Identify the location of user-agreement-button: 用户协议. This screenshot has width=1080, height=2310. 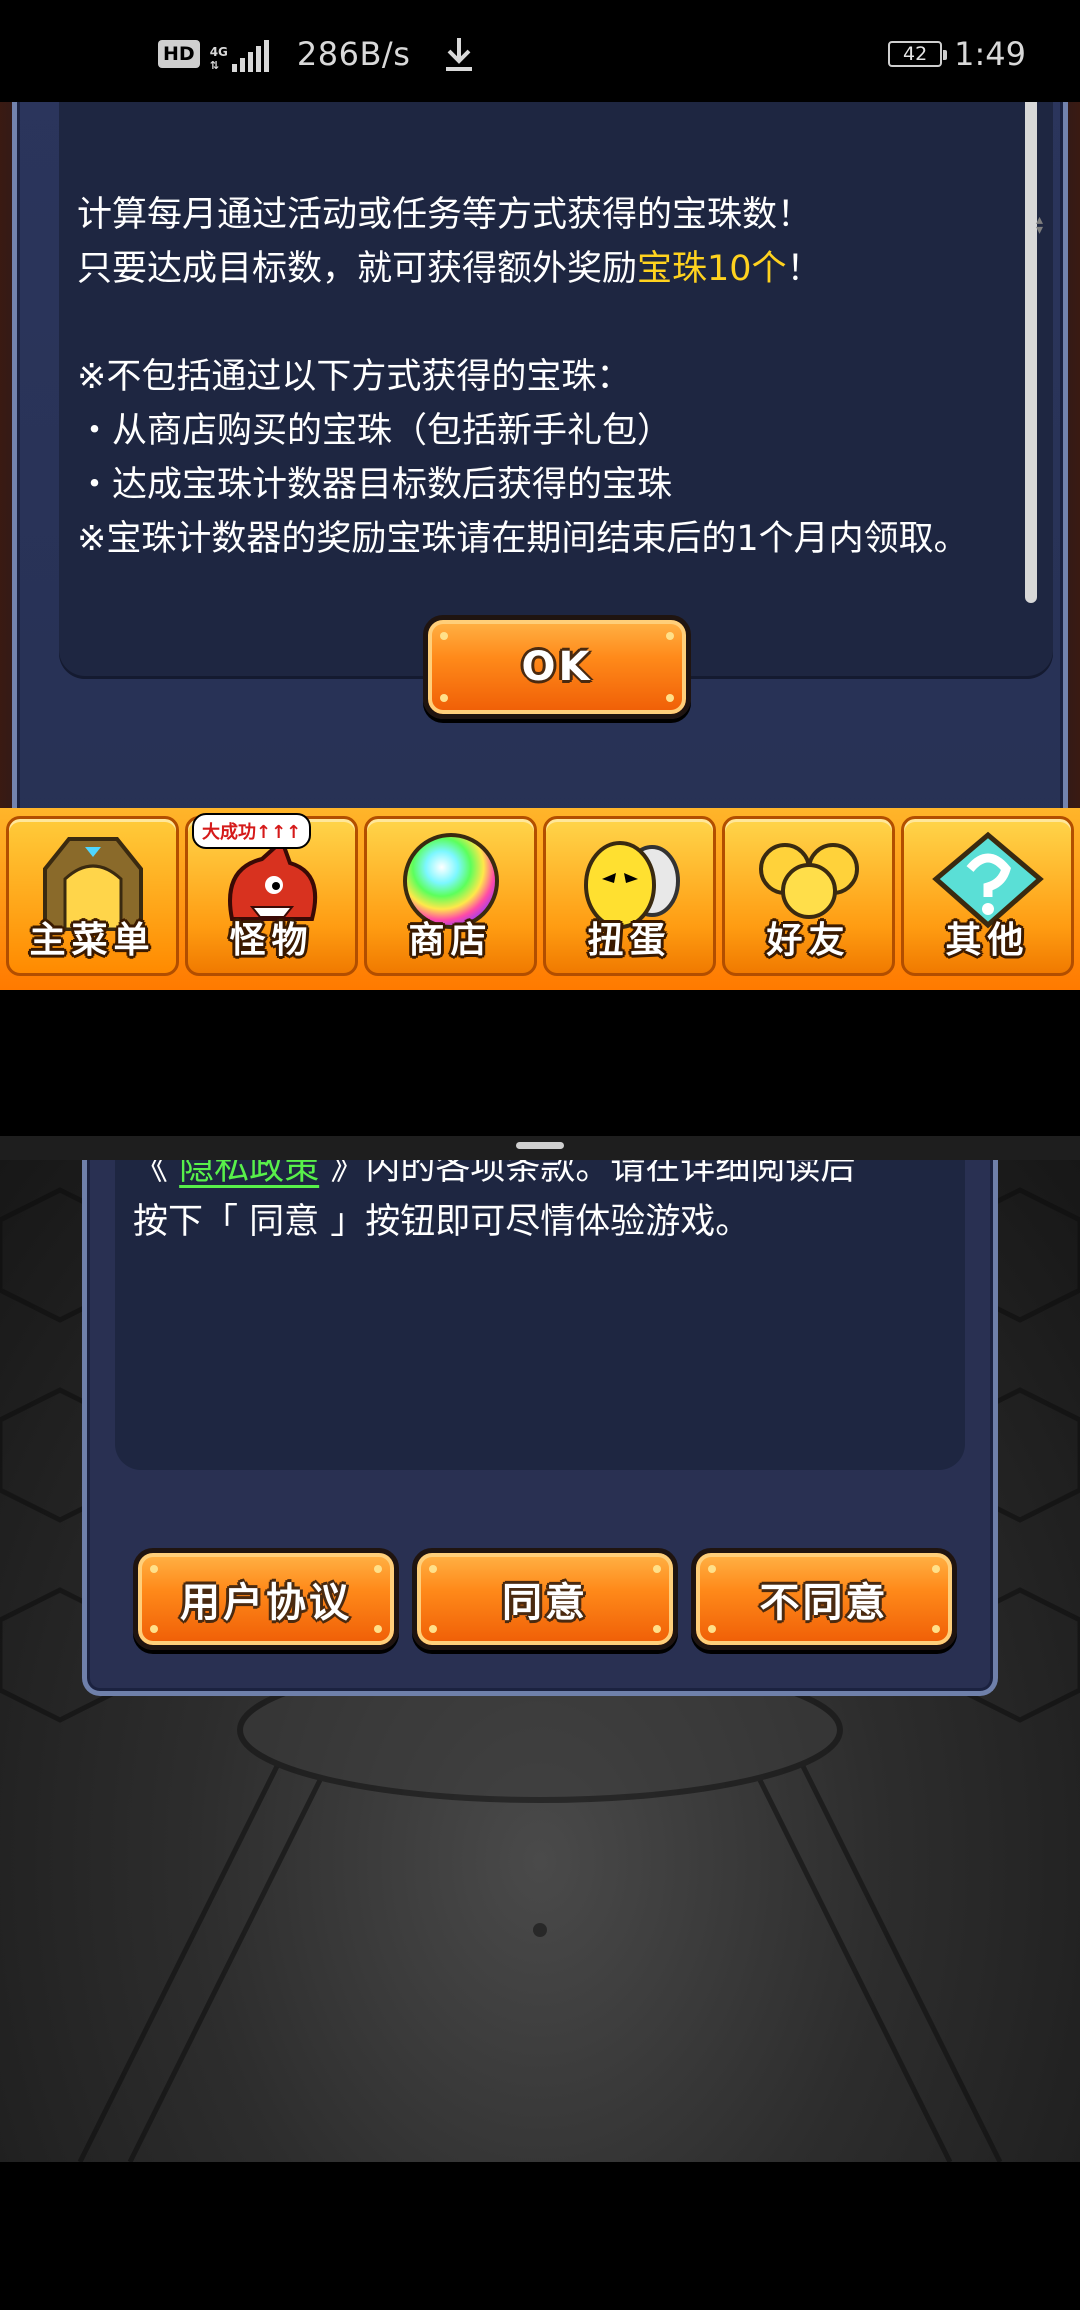
(266, 1599).